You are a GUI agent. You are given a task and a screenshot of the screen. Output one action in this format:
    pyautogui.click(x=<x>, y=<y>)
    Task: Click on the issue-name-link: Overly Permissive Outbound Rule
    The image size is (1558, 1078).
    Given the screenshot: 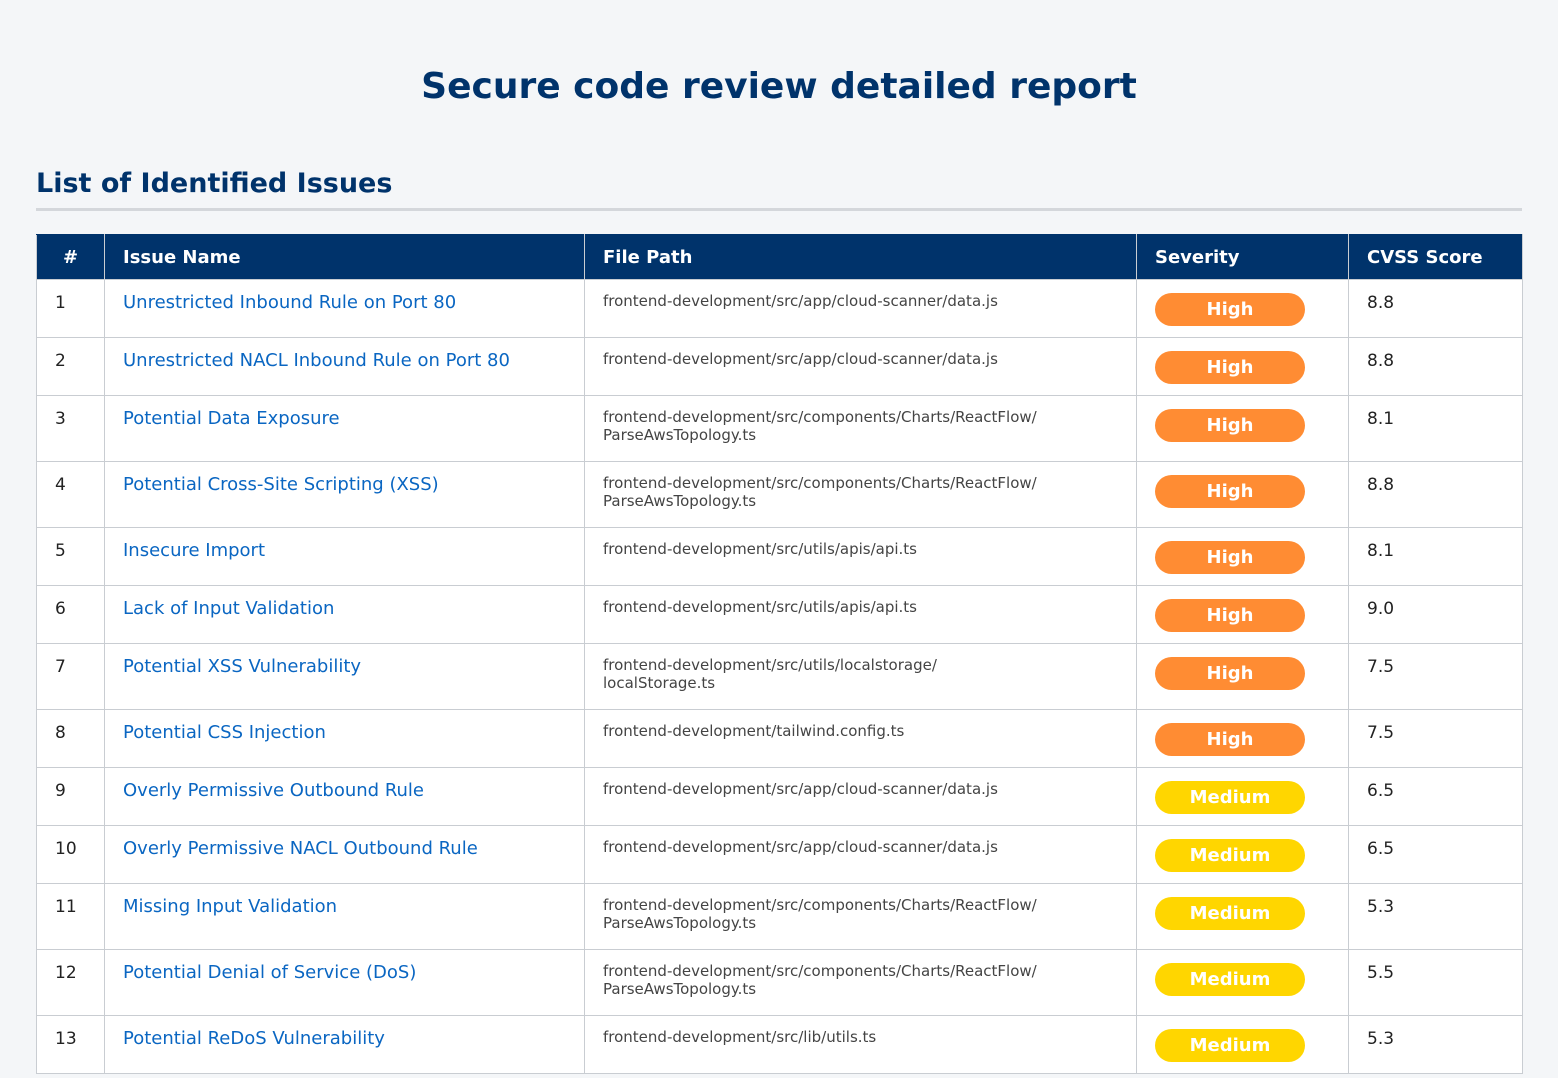 What is the action you would take?
    pyautogui.click(x=273, y=790)
    